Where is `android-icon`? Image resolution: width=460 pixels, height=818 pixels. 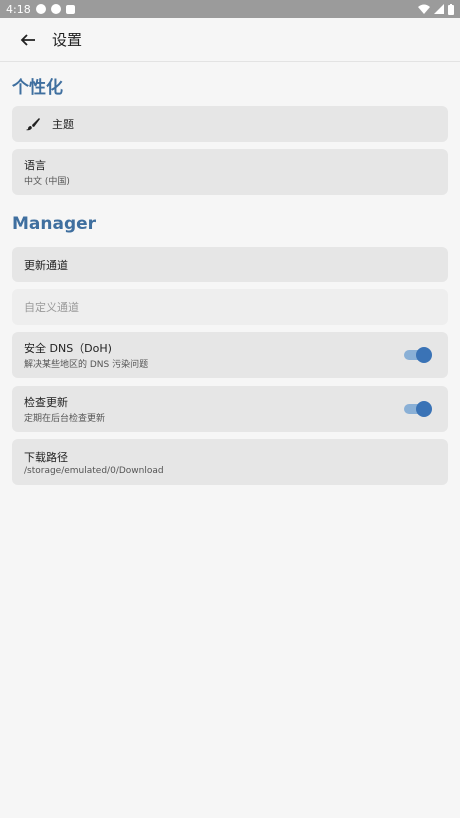
android-icon is located at coordinates (70, 9).